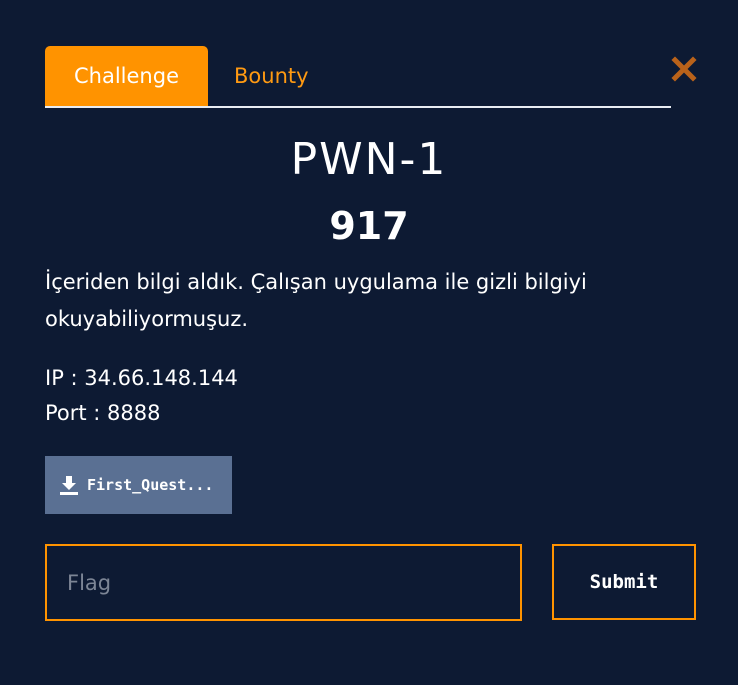 This screenshot has width=738, height=685. I want to click on ip-address: IP : 34.66.148.144, so click(141, 378).